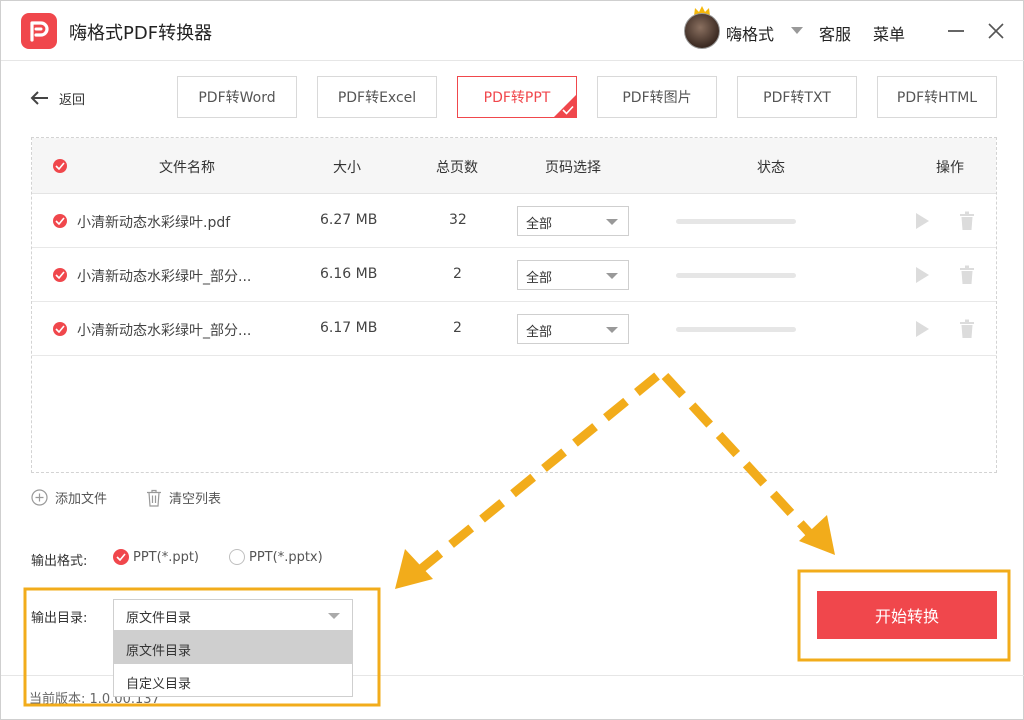  Describe the element at coordinates (797, 97) in the screenshot. I see `tab-pdf-to-txt: PDF转TXT` at that location.